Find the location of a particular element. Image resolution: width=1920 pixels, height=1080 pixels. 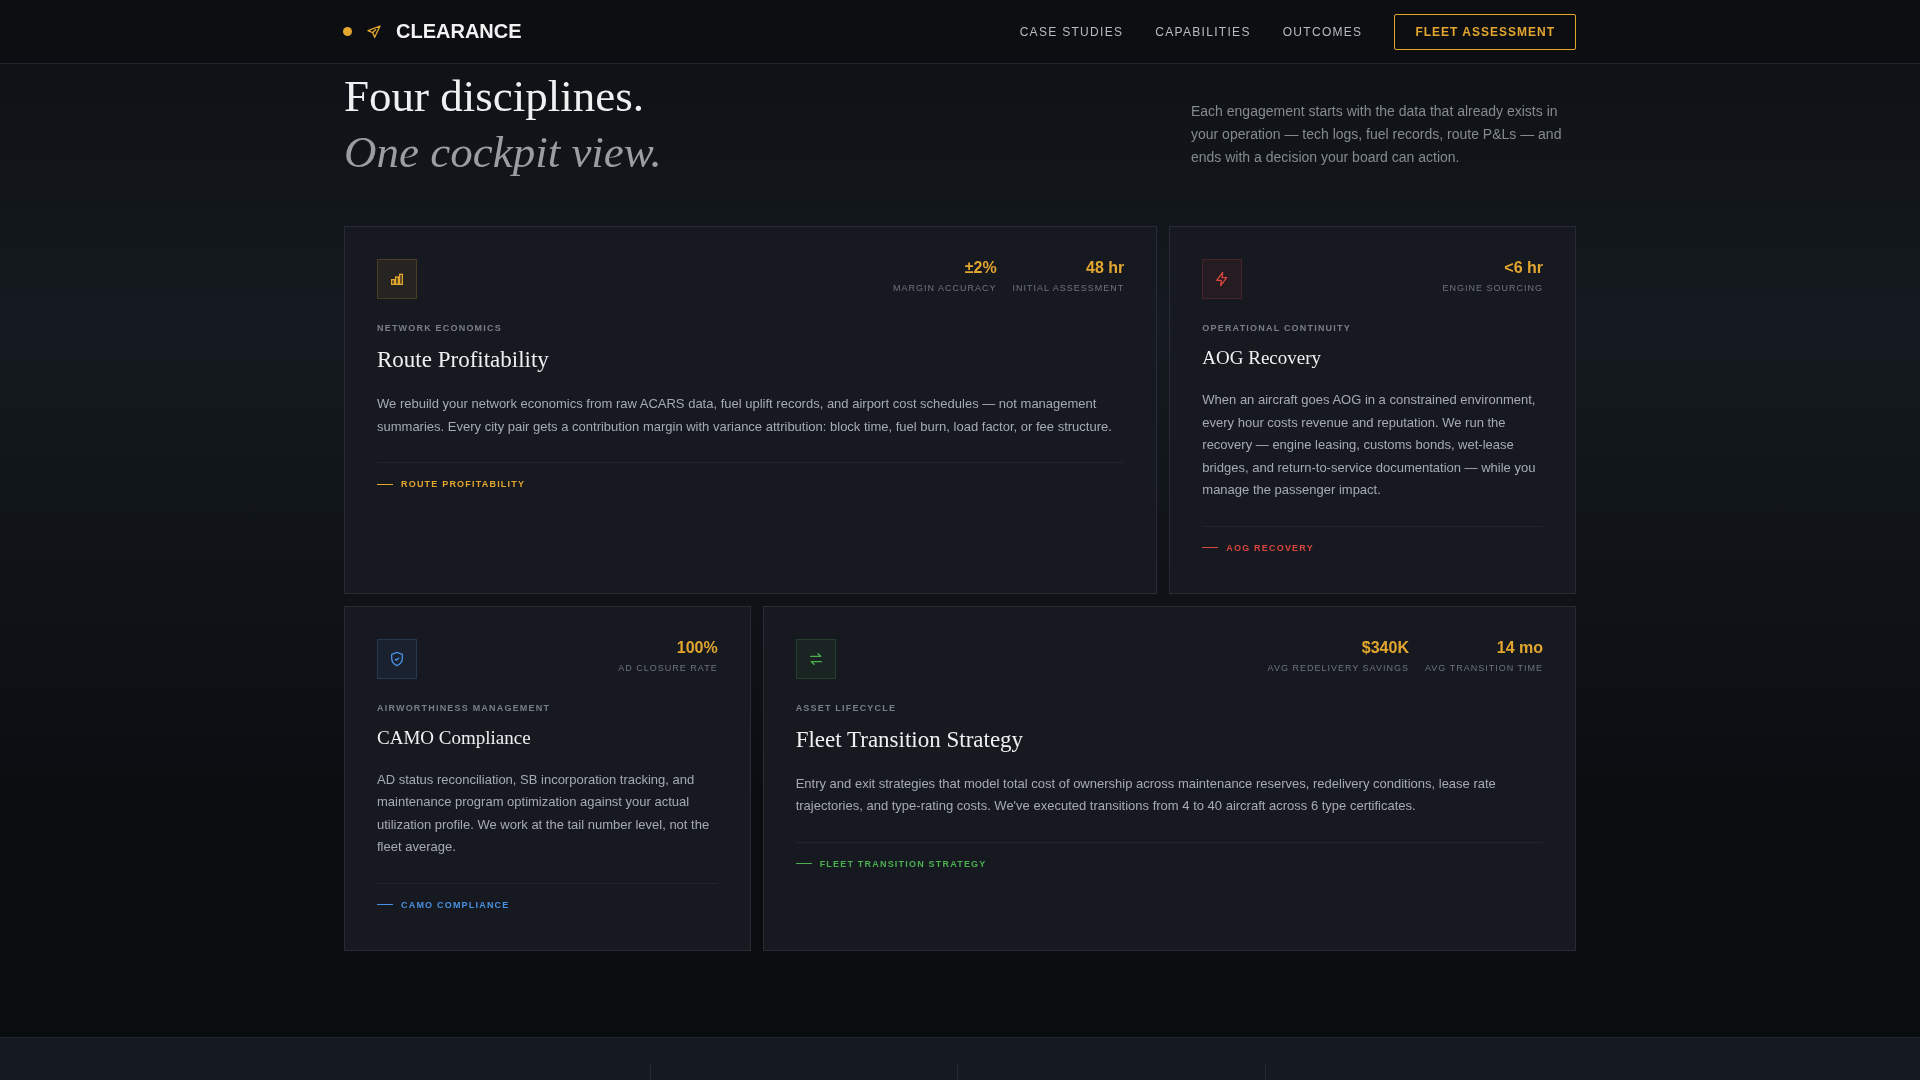

stat-value: <6 hr is located at coordinates (1523, 268).